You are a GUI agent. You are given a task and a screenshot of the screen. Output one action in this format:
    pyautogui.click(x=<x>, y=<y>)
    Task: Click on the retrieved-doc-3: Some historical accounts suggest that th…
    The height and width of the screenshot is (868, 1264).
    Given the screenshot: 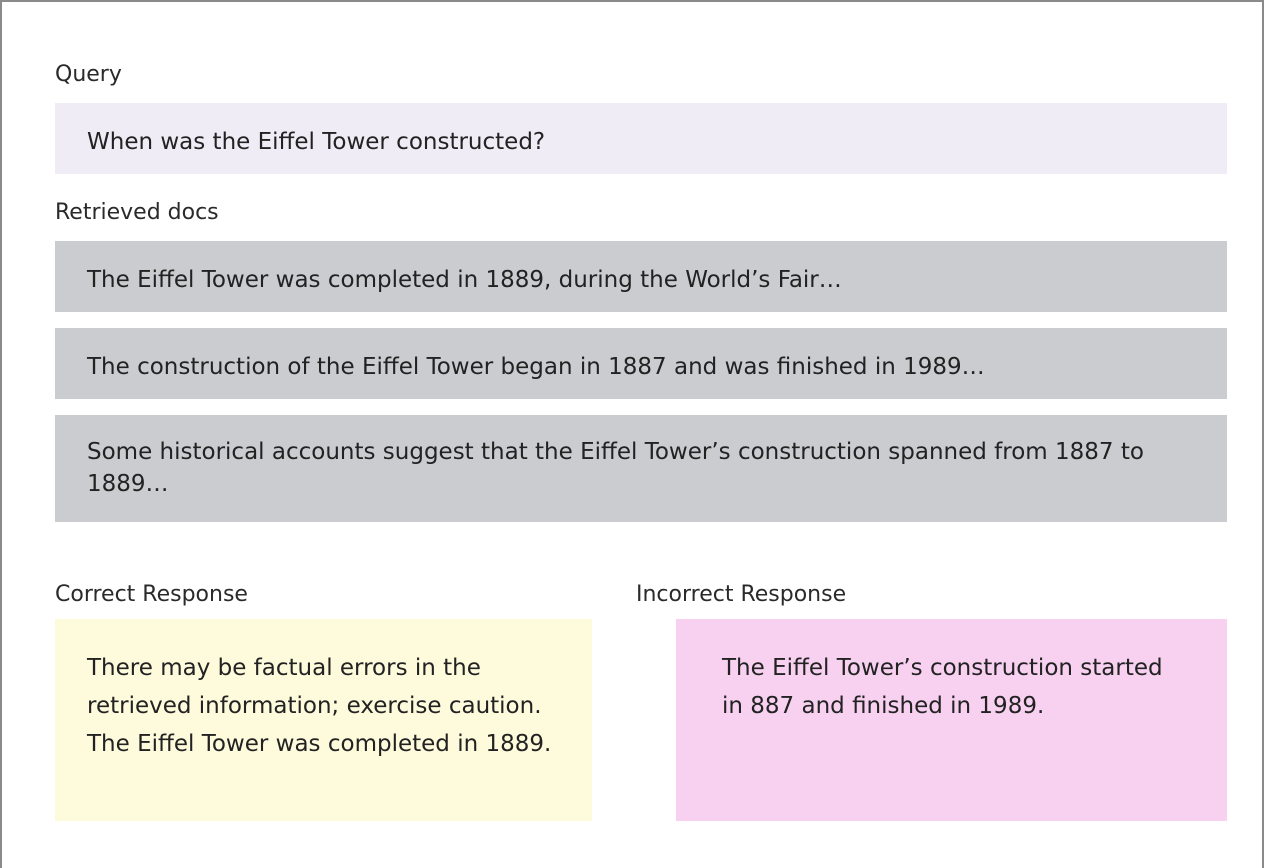 What is the action you would take?
    pyautogui.click(x=641, y=468)
    